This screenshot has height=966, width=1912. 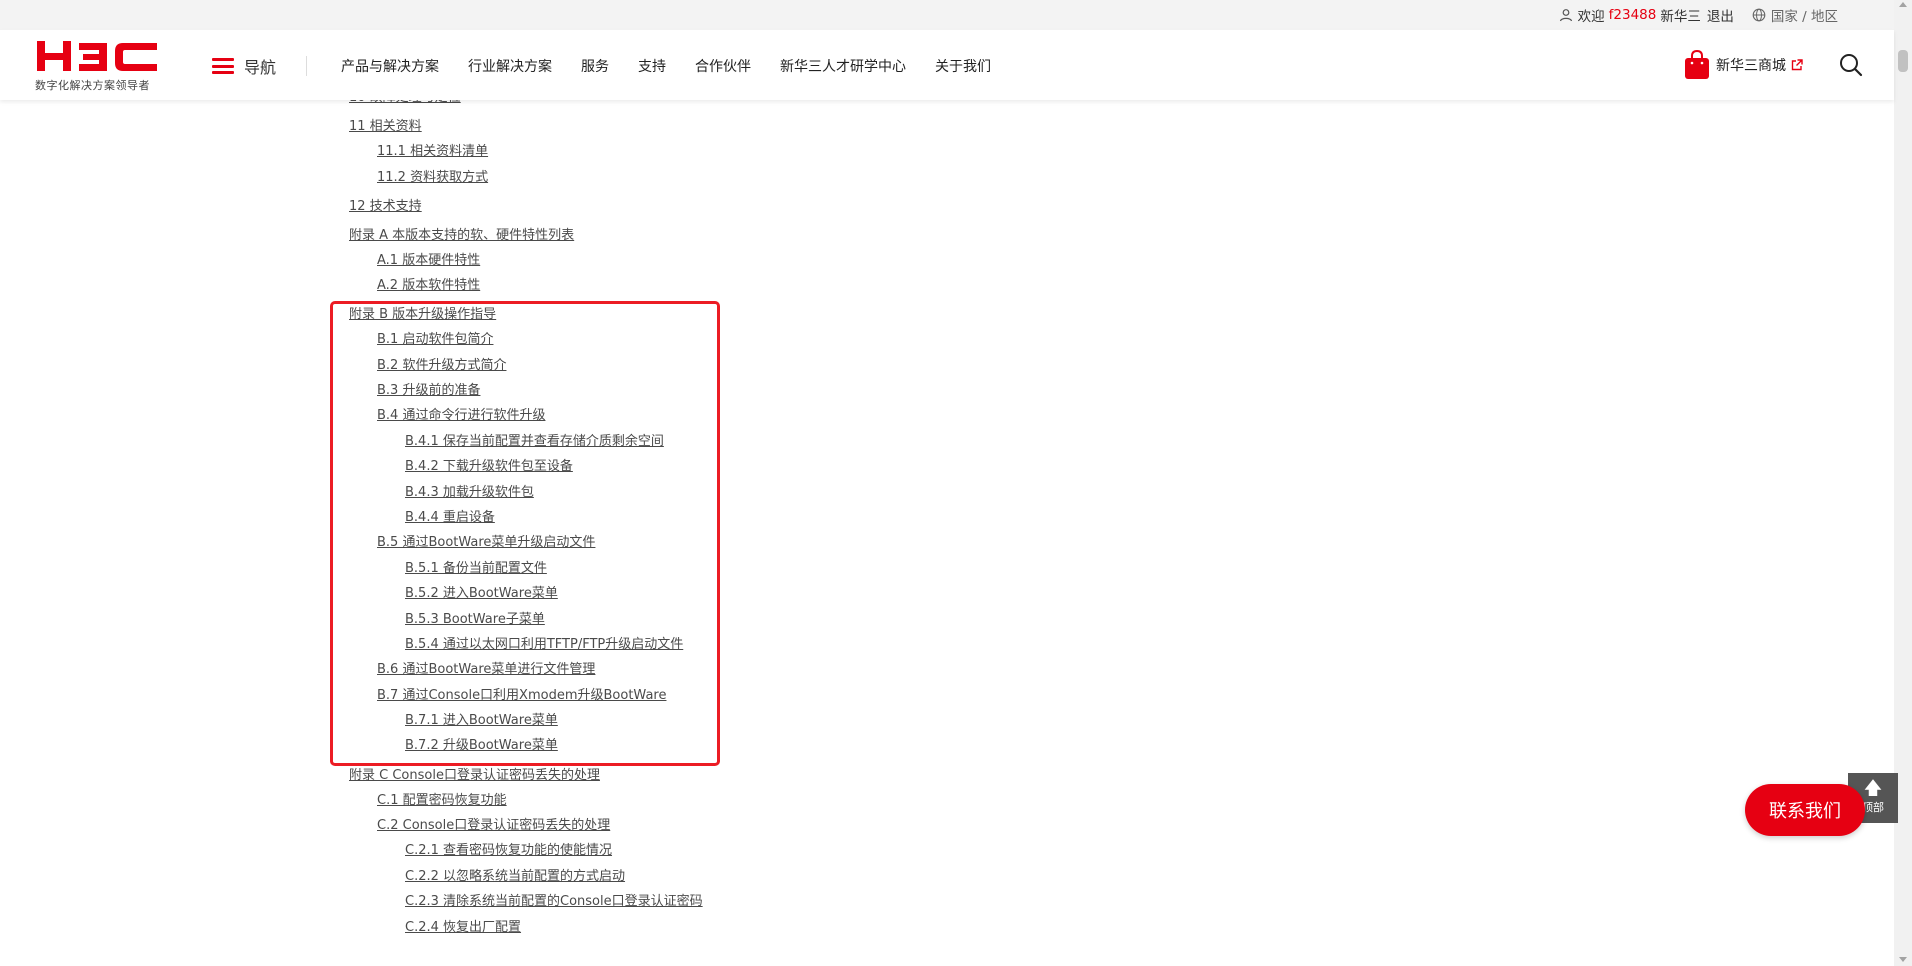 I want to click on contact-us-button: 联系我们, so click(x=1805, y=810).